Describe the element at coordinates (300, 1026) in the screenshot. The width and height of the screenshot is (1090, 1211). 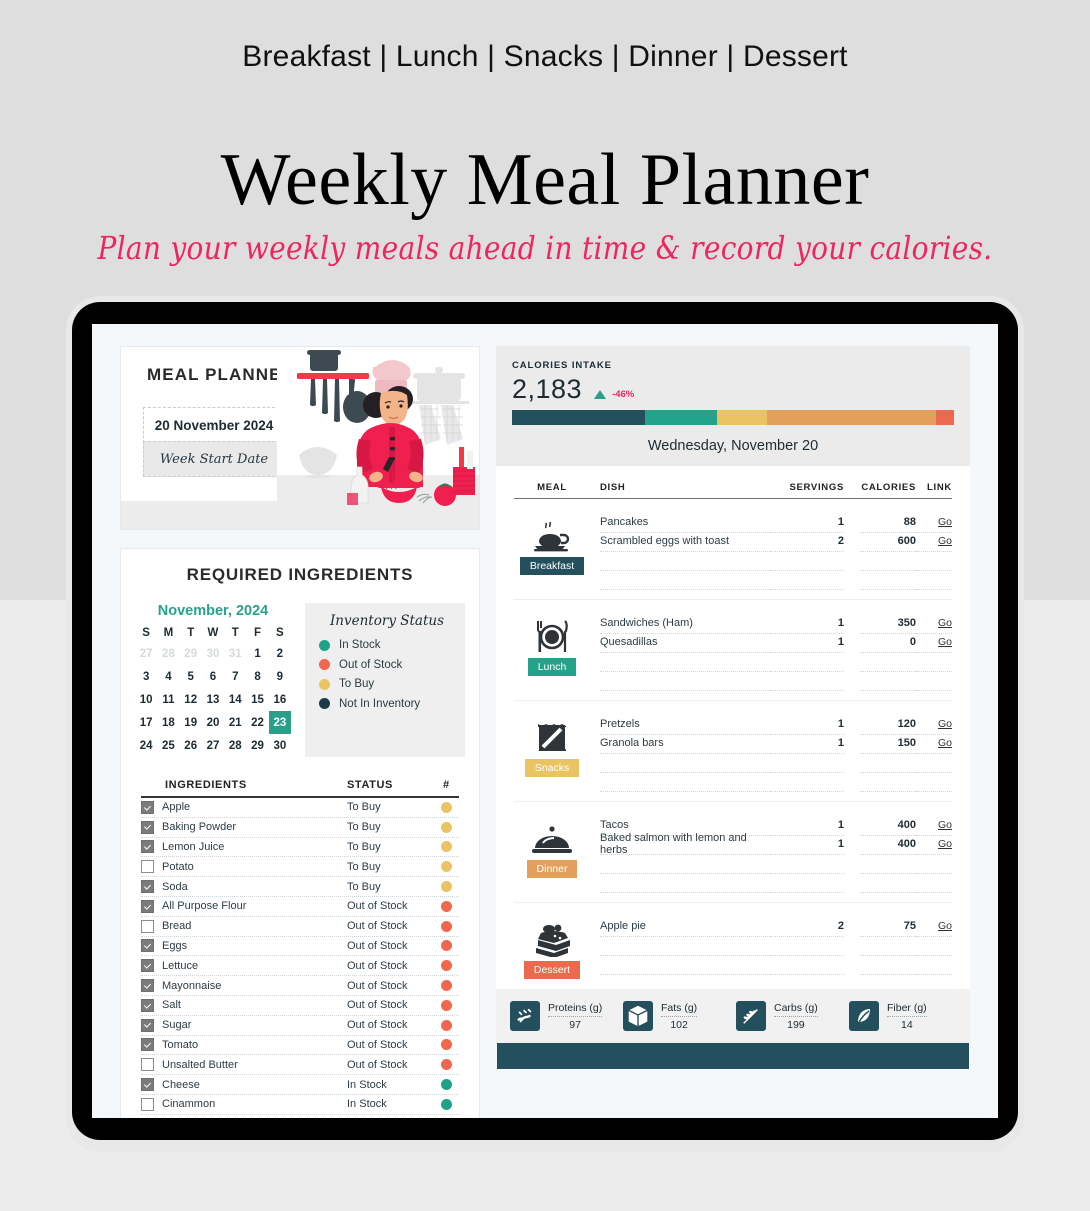
I see `table-row: Sugar Out of Stock` at that location.